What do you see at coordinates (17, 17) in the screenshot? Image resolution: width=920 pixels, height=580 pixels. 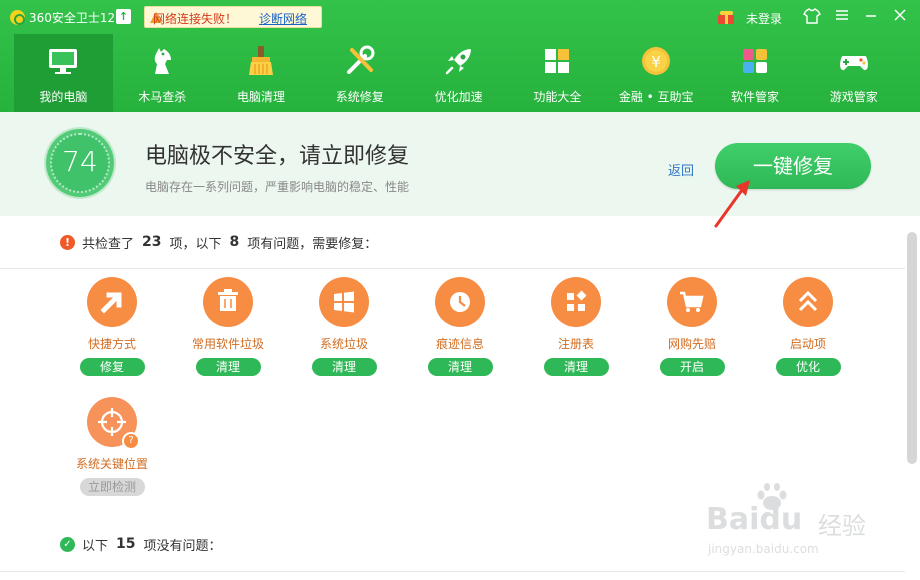 I see `app-logo-icon` at bounding box center [17, 17].